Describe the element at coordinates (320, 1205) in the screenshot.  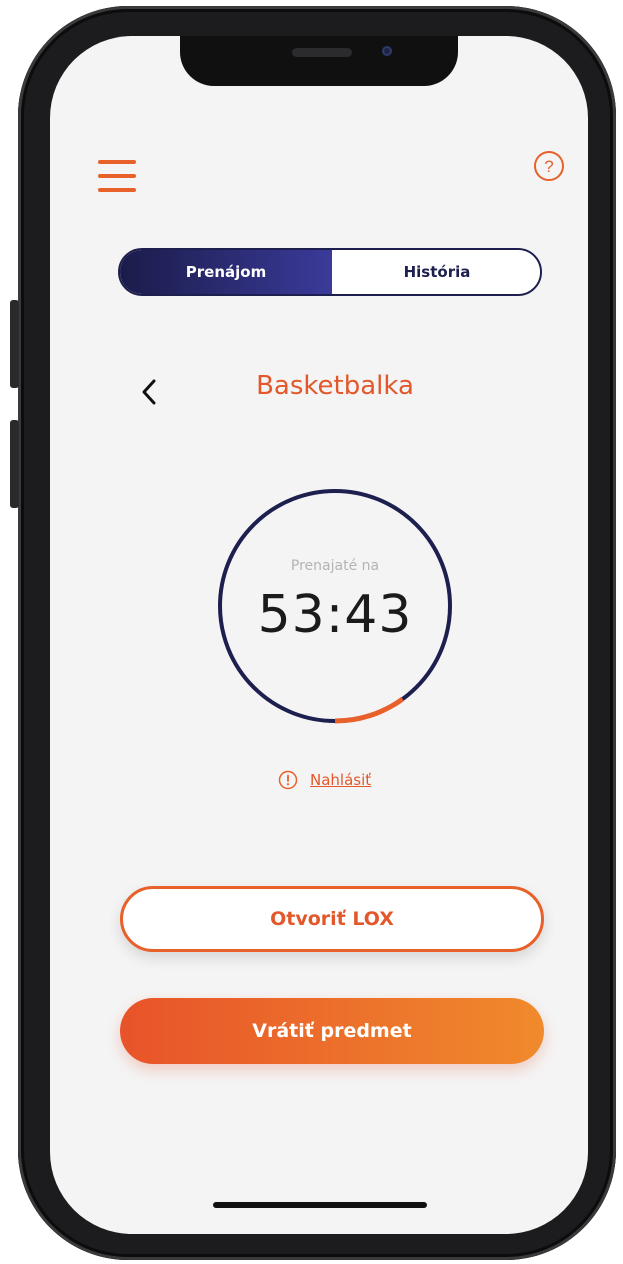
I see `home-indicator` at that location.